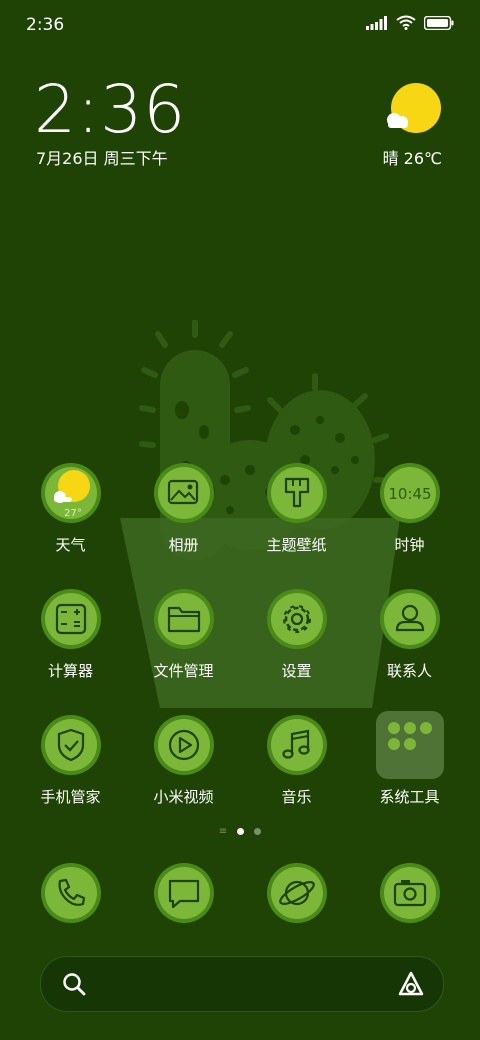 The image size is (480, 1040). I want to click on page-dot-active, so click(241, 831).